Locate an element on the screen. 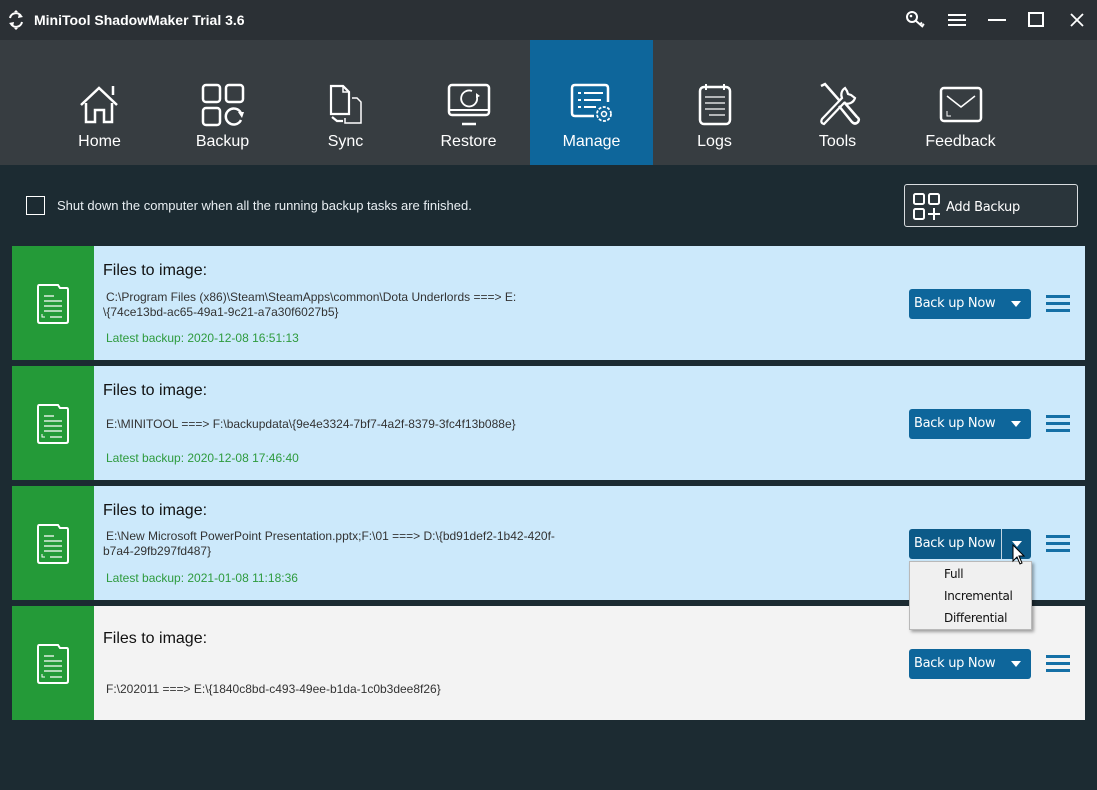 Image resolution: width=1097 pixels, height=790 pixels. nav-tools: Tools is located at coordinates (837, 102).